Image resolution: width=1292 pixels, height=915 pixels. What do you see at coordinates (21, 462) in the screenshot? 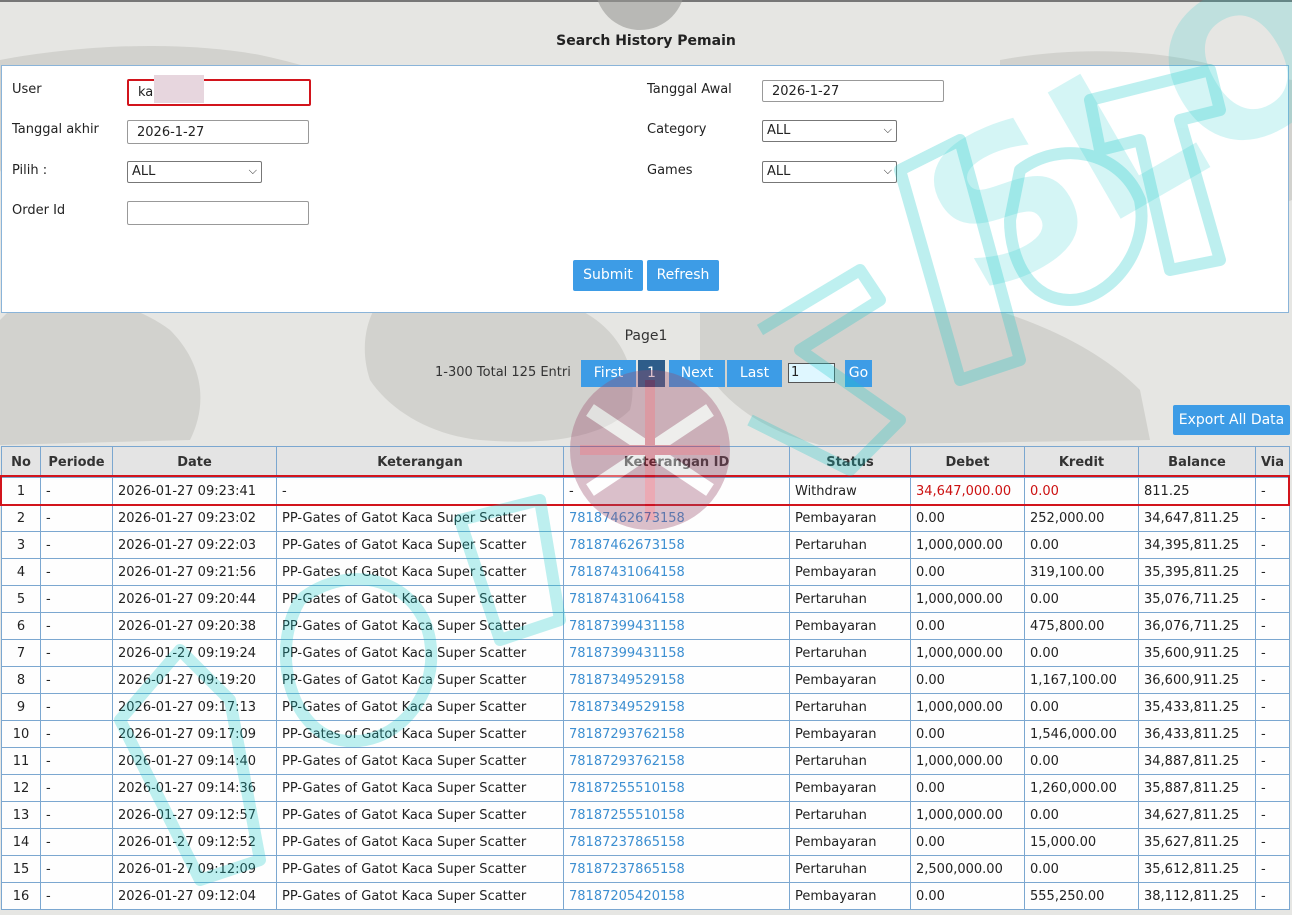
I see `col-header-no: No` at bounding box center [21, 462].